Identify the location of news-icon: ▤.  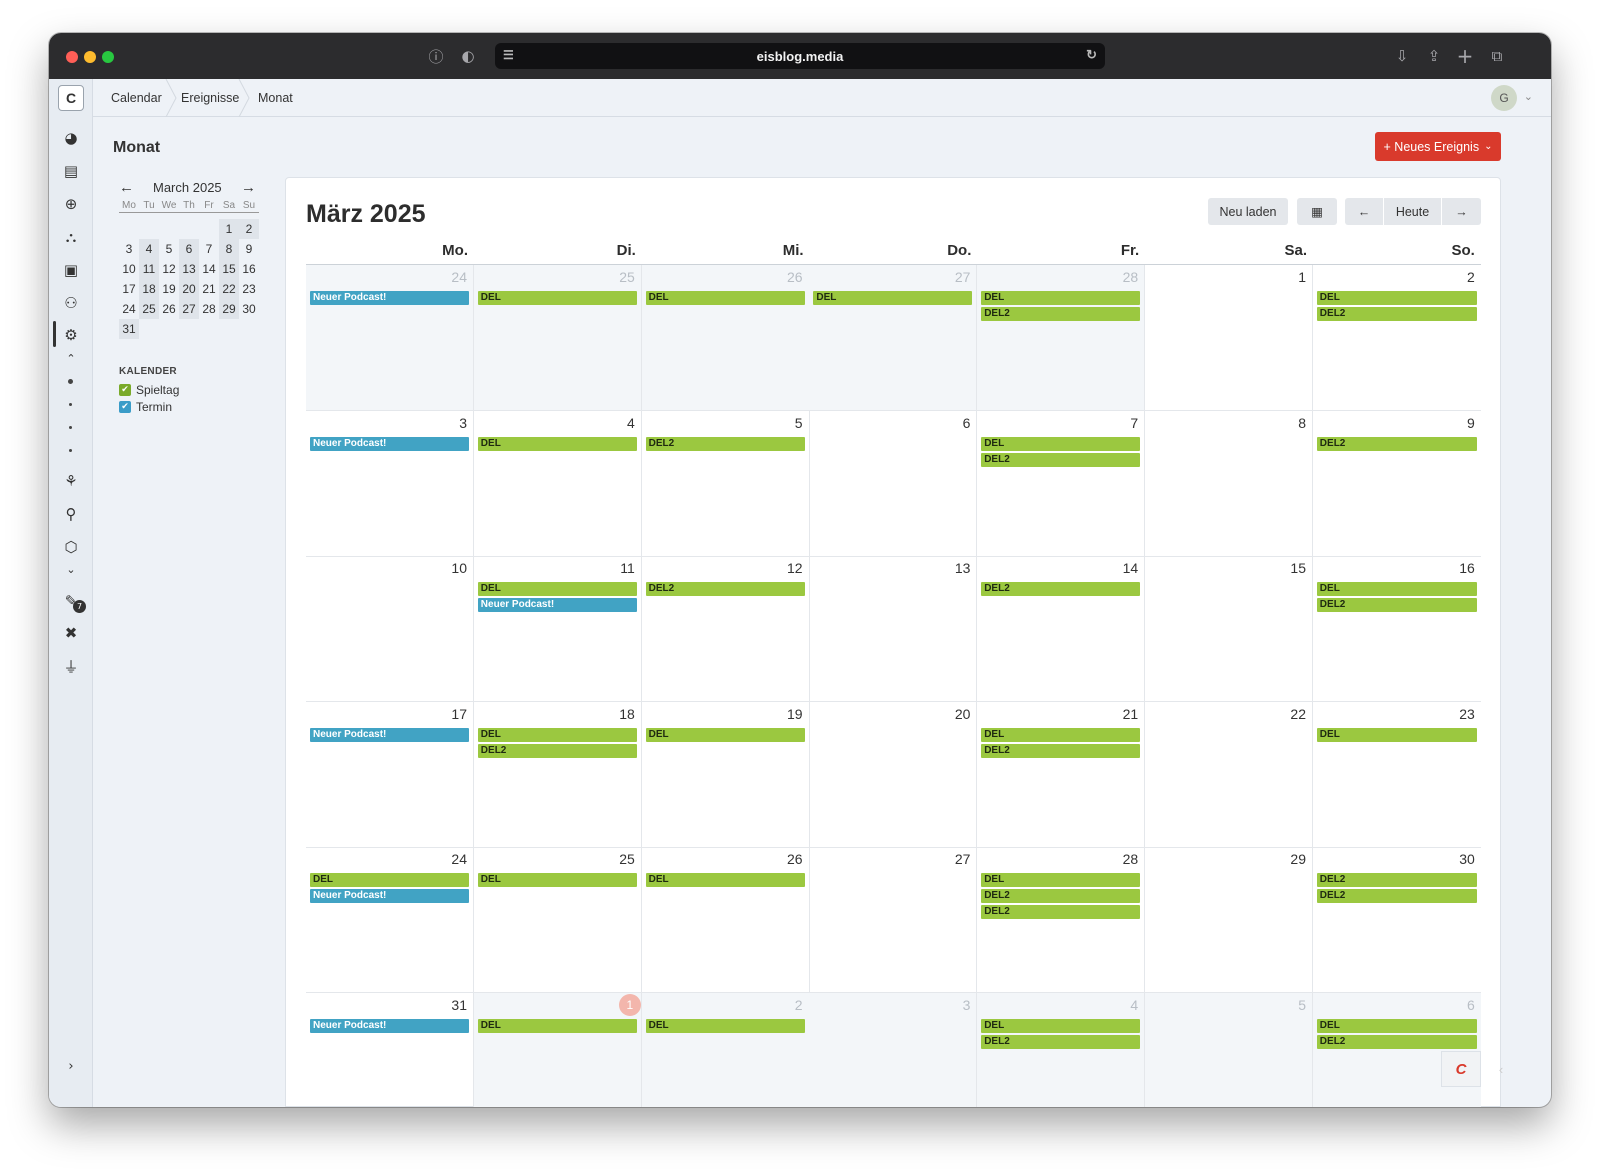
(71, 171).